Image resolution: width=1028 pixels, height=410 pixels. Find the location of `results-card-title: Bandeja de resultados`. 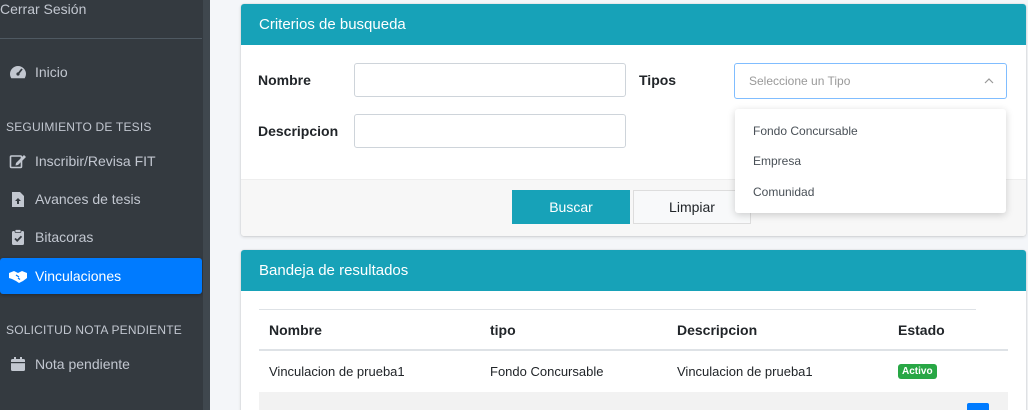

results-card-title: Bandeja de resultados is located at coordinates (334, 270).